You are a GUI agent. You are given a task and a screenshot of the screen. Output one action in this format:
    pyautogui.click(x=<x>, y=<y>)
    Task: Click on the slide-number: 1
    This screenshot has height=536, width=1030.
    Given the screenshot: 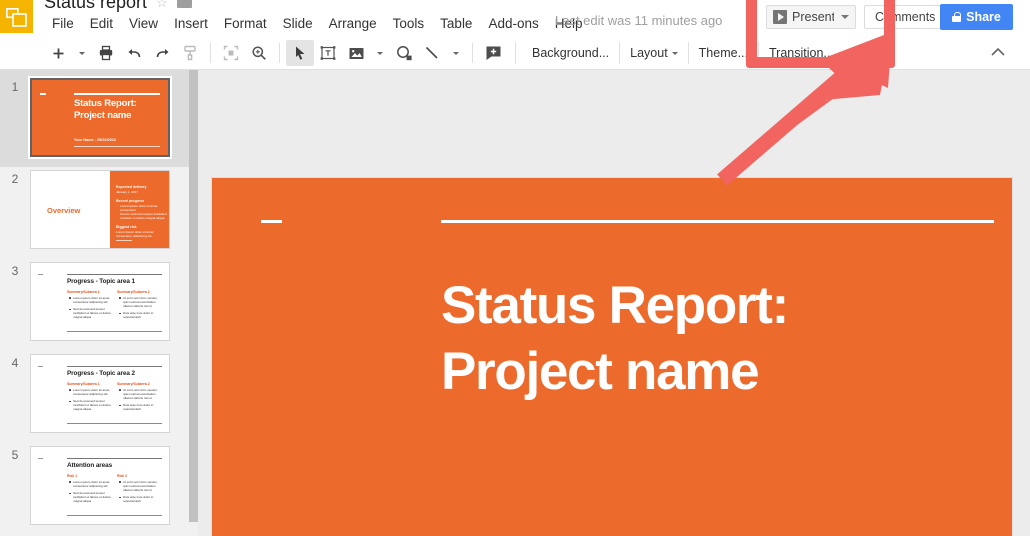 What is the action you would take?
    pyautogui.click(x=15, y=87)
    